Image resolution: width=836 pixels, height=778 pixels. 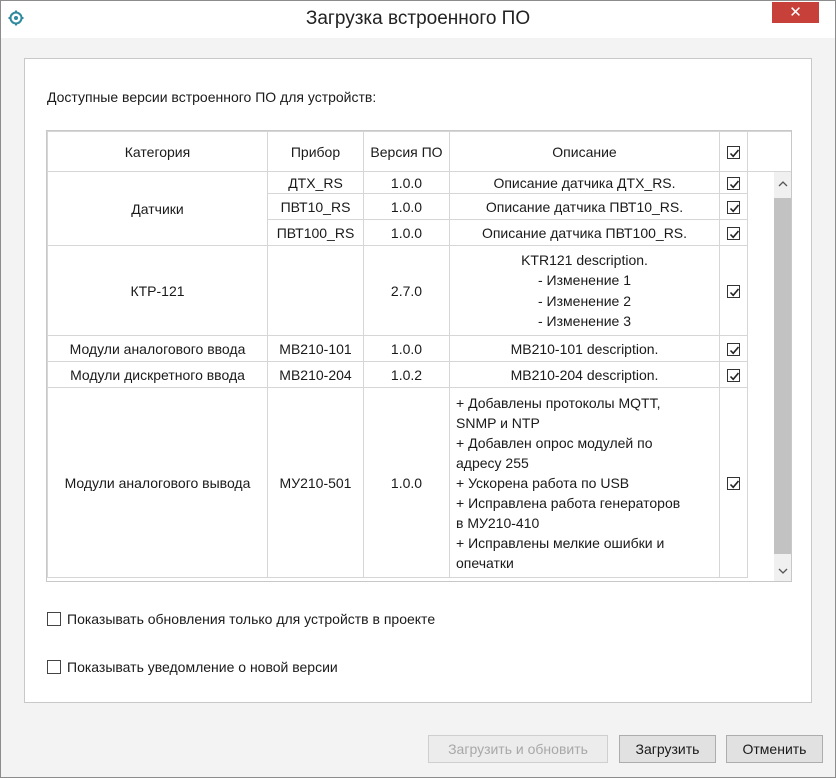 I want to click on description-line: + Исправлены мелкие ошибки и, so click(x=560, y=542).